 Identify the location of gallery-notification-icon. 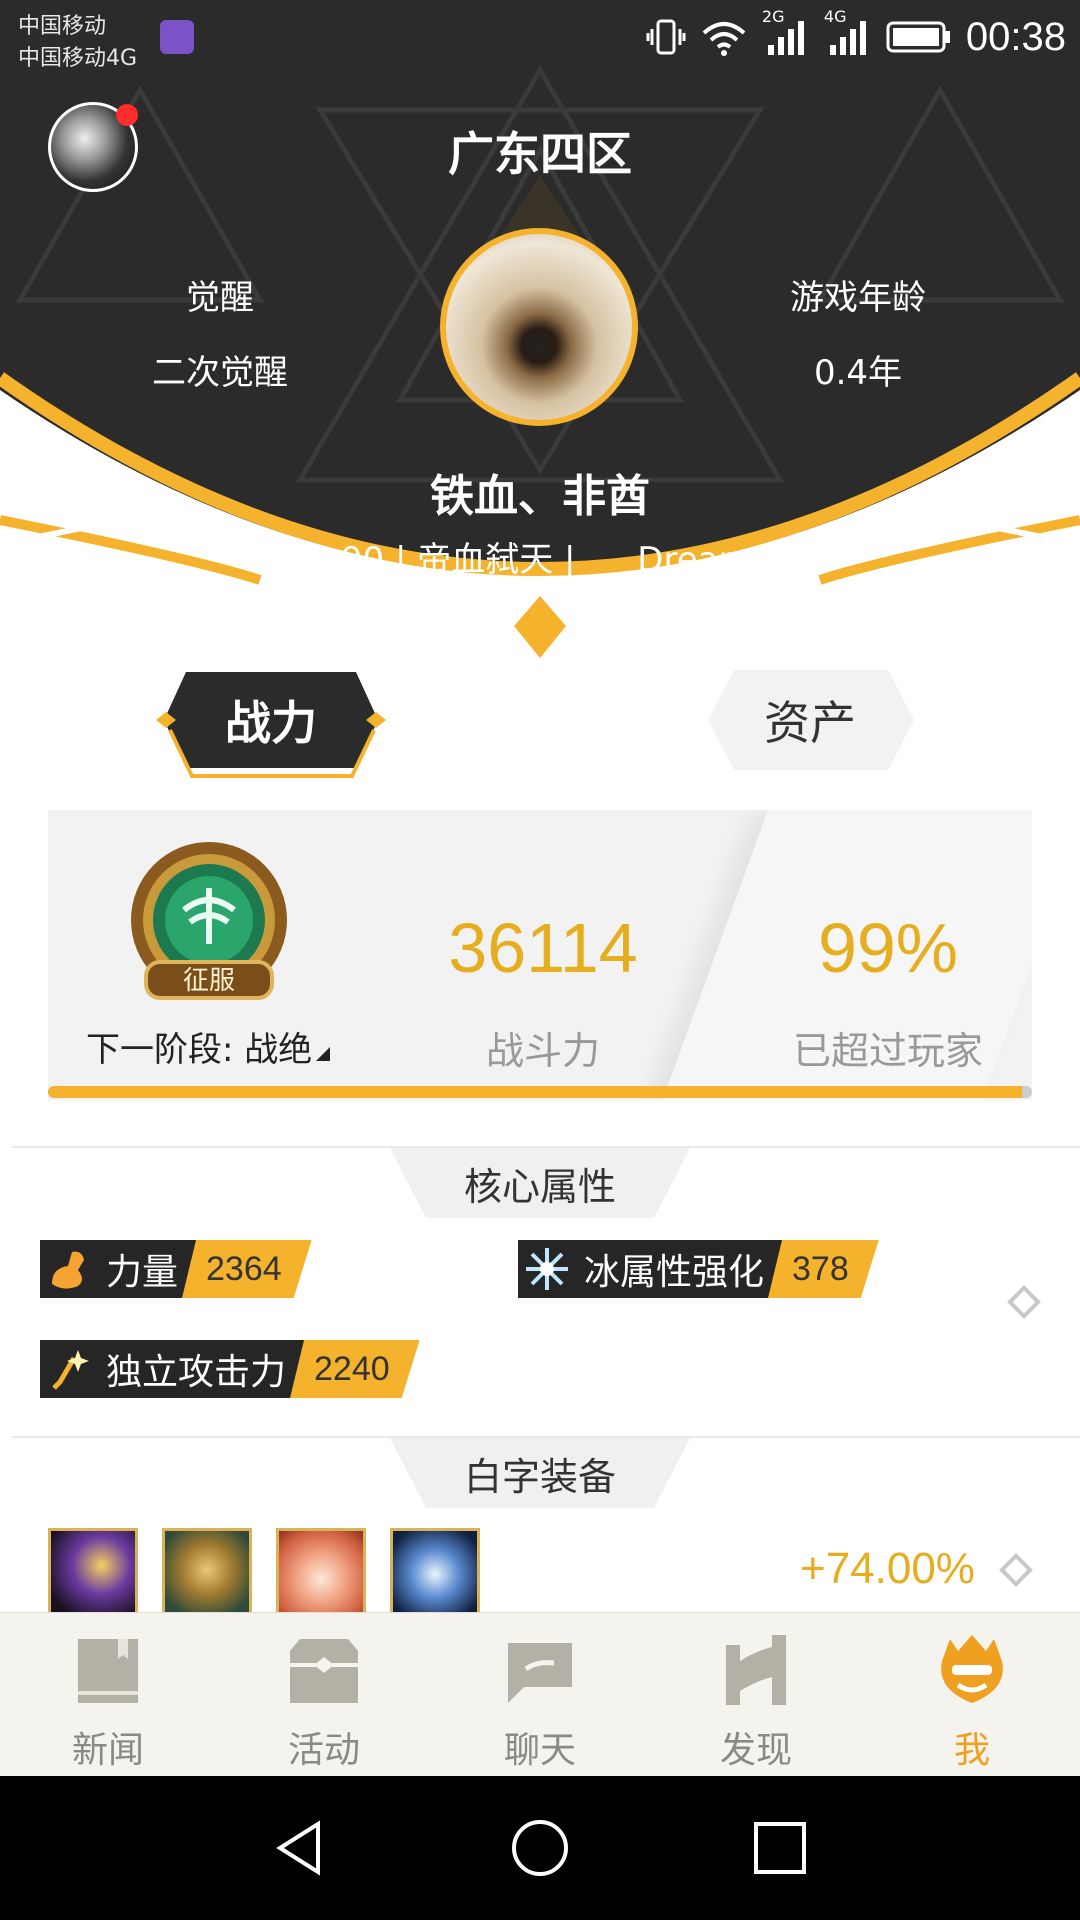
(177, 37).